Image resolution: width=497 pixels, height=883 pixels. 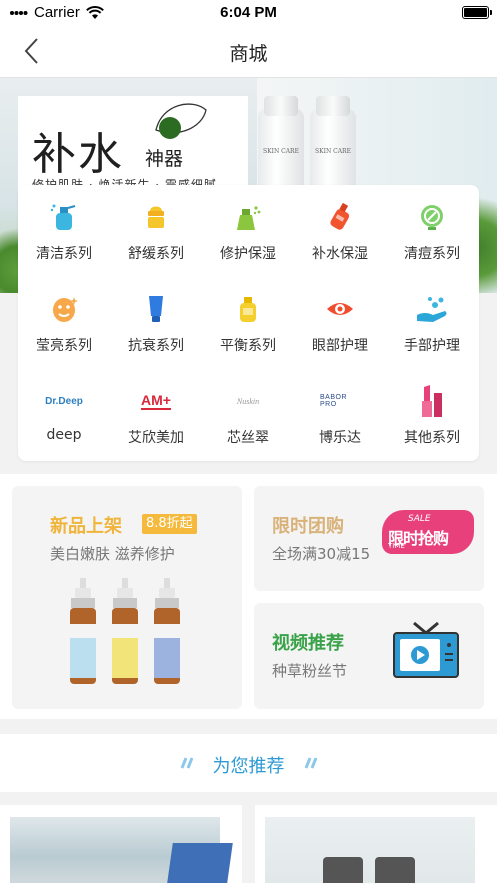 I want to click on category-item: Nuskin 芯丝翠, so click(x=248, y=415).